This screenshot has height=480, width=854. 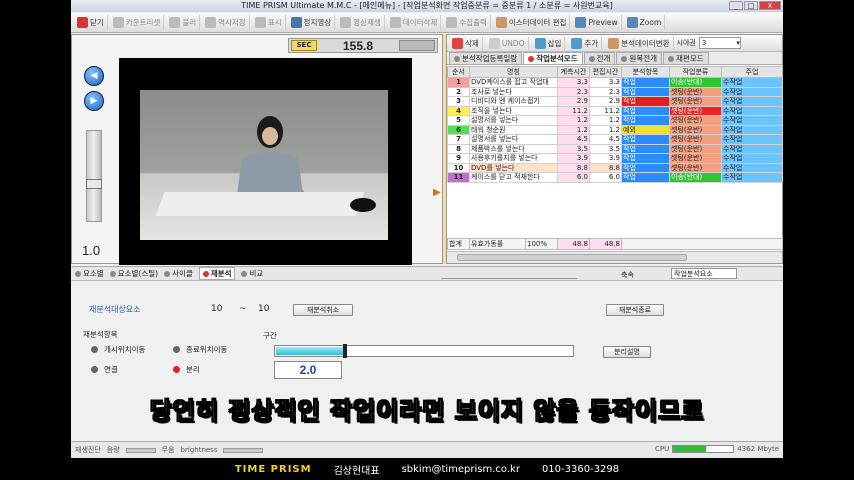 I want to click on split-position-handle, so click(x=344, y=351).